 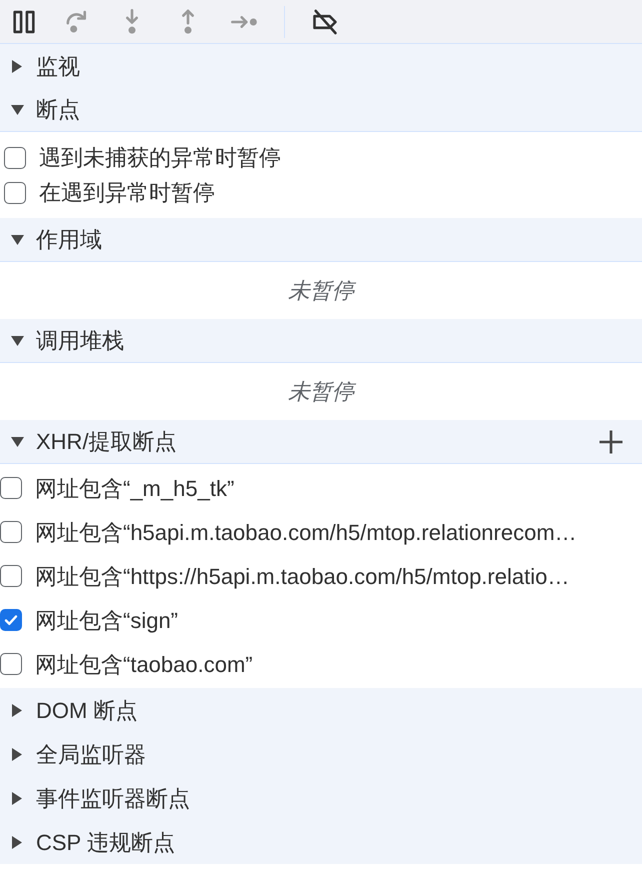 What do you see at coordinates (127, 192) in the screenshot?
I see `checkbox-label: 在遇到异常时暂停` at bounding box center [127, 192].